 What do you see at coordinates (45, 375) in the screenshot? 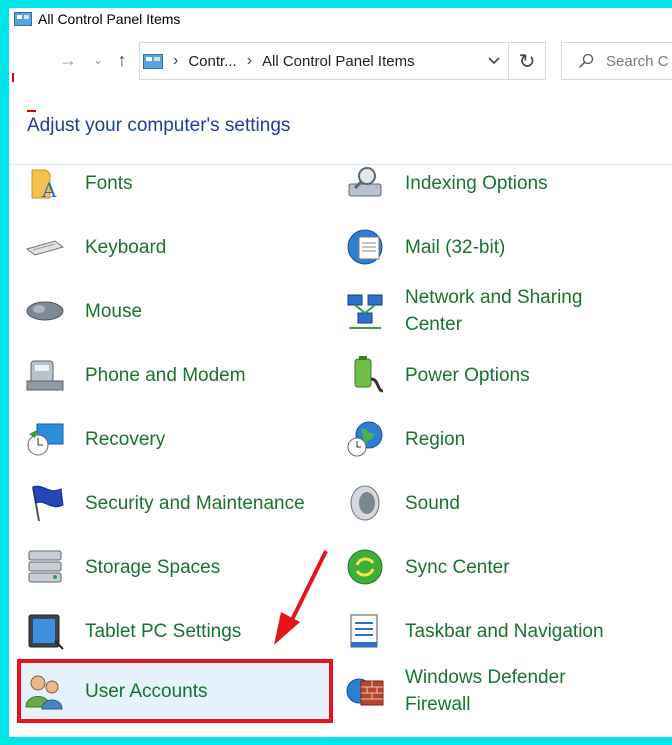
I see `phone-modem-icon` at bounding box center [45, 375].